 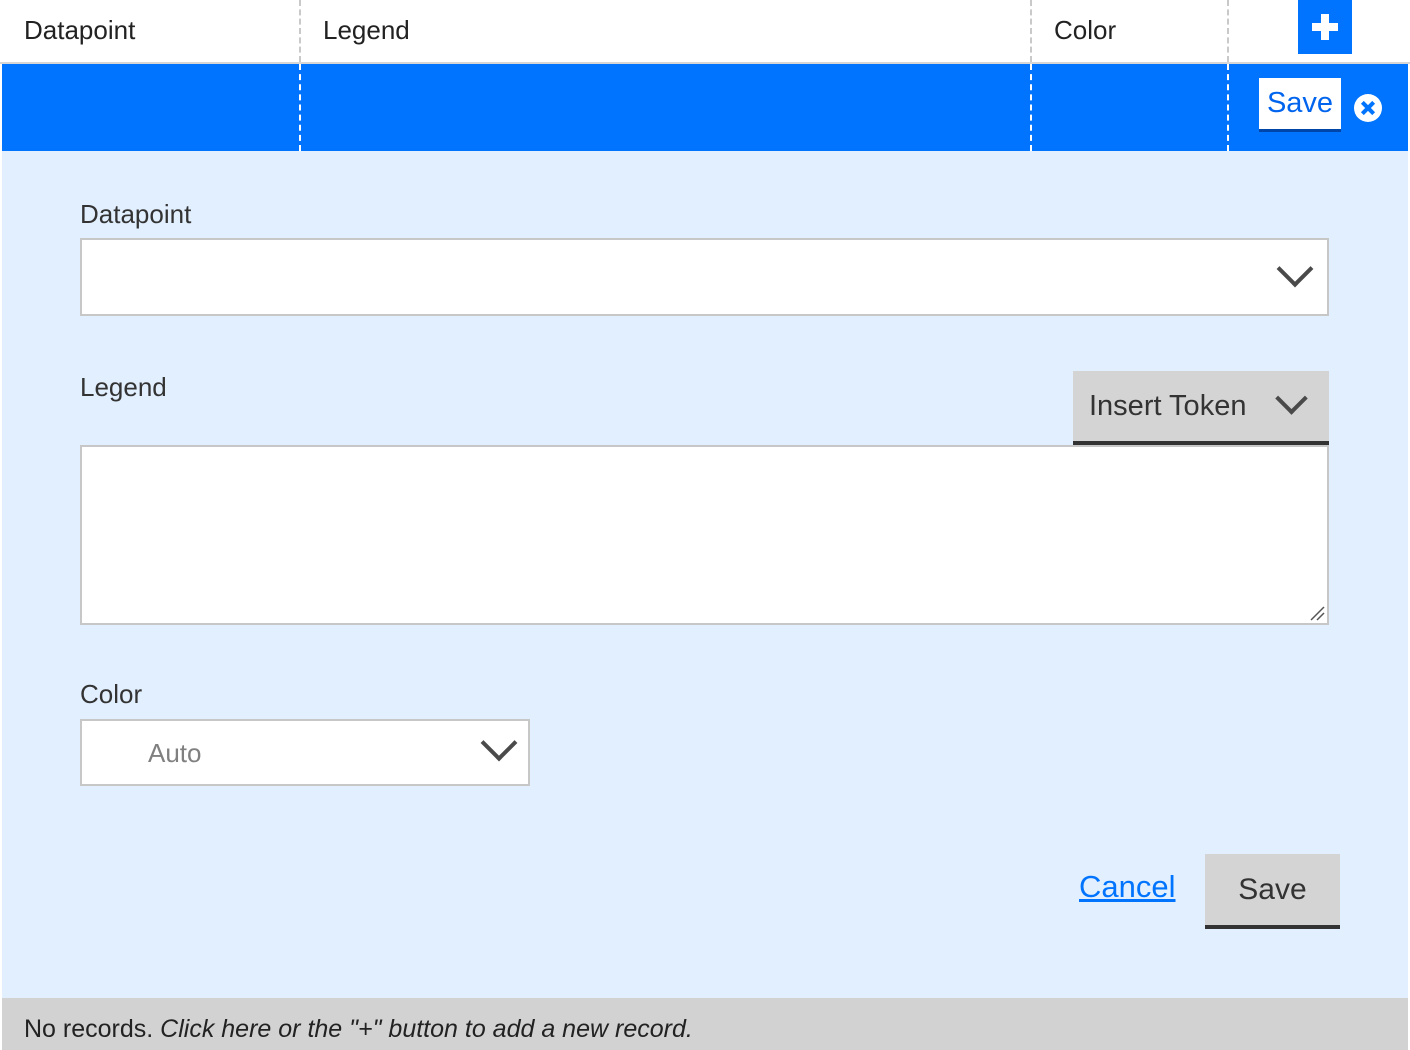 What do you see at coordinates (1127, 887) in the screenshot?
I see `cancel-link: Cancel` at bounding box center [1127, 887].